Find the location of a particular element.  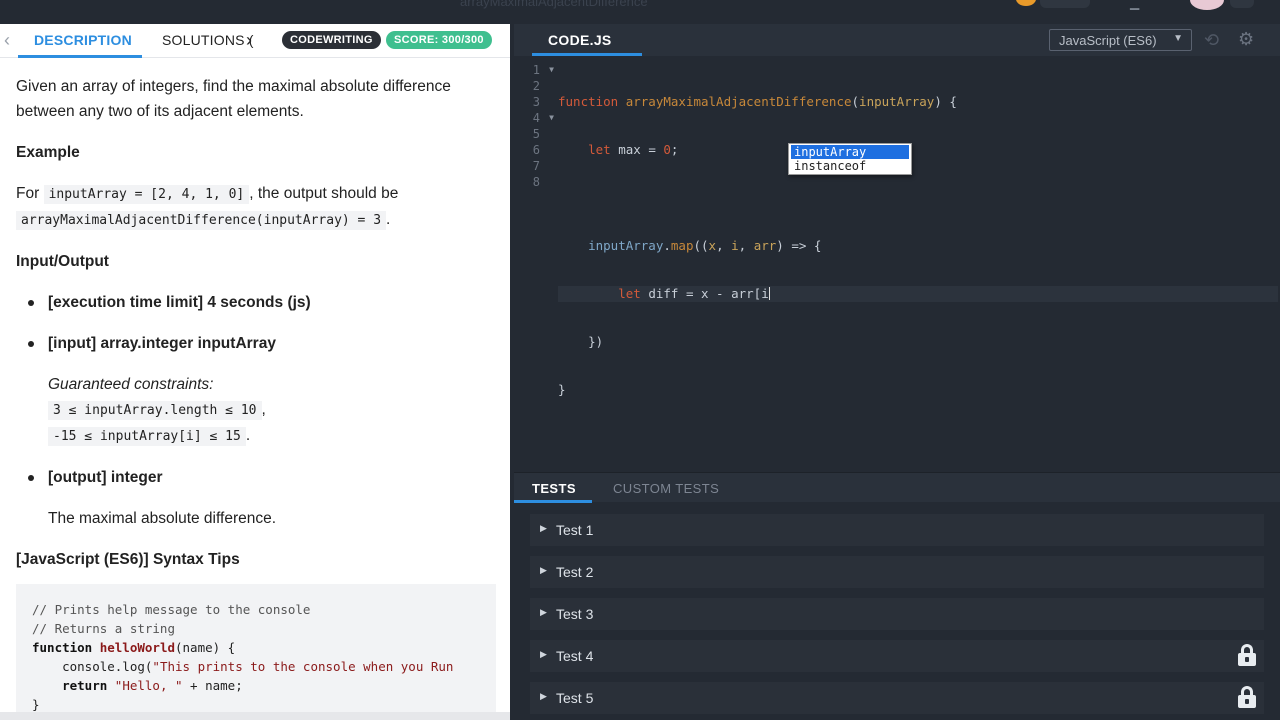

code-line: let max = 0; is located at coordinates (918, 150).